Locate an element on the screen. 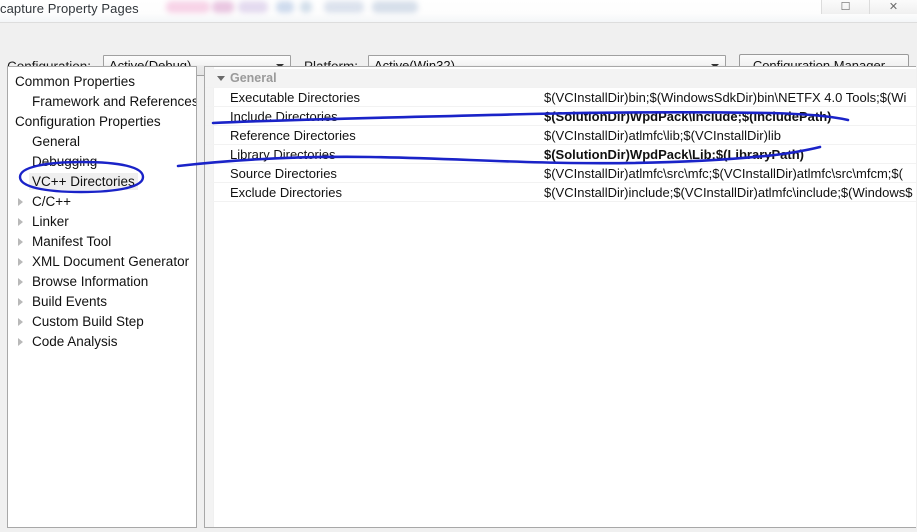 Image resolution: width=917 pixels, height=532 pixels. tree-item-code-analysis: Code Analysis is located at coordinates (68, 342).